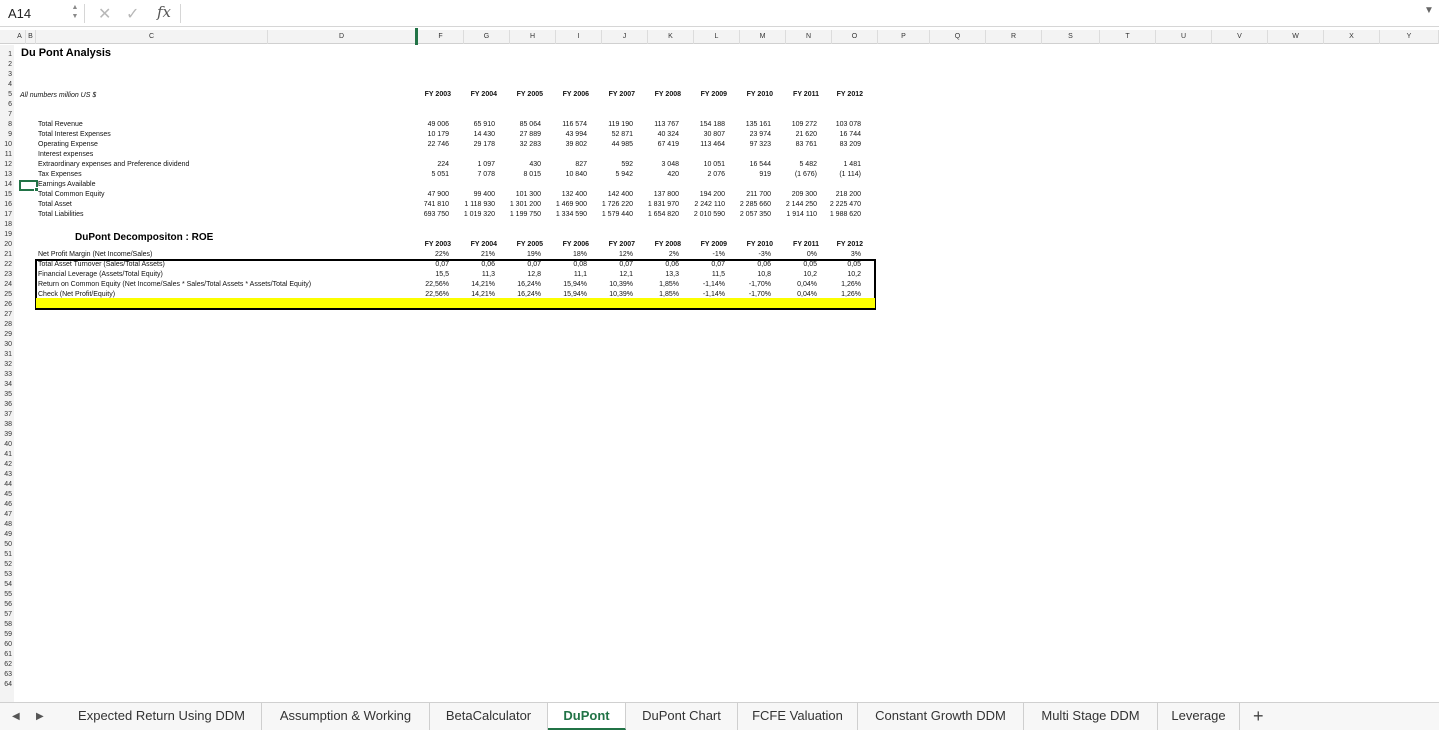 This screenshot has height=730, width=1439. Describe the element at coordinates (855, 37) in the screenshot. I see `column-header-o: O` at that location.